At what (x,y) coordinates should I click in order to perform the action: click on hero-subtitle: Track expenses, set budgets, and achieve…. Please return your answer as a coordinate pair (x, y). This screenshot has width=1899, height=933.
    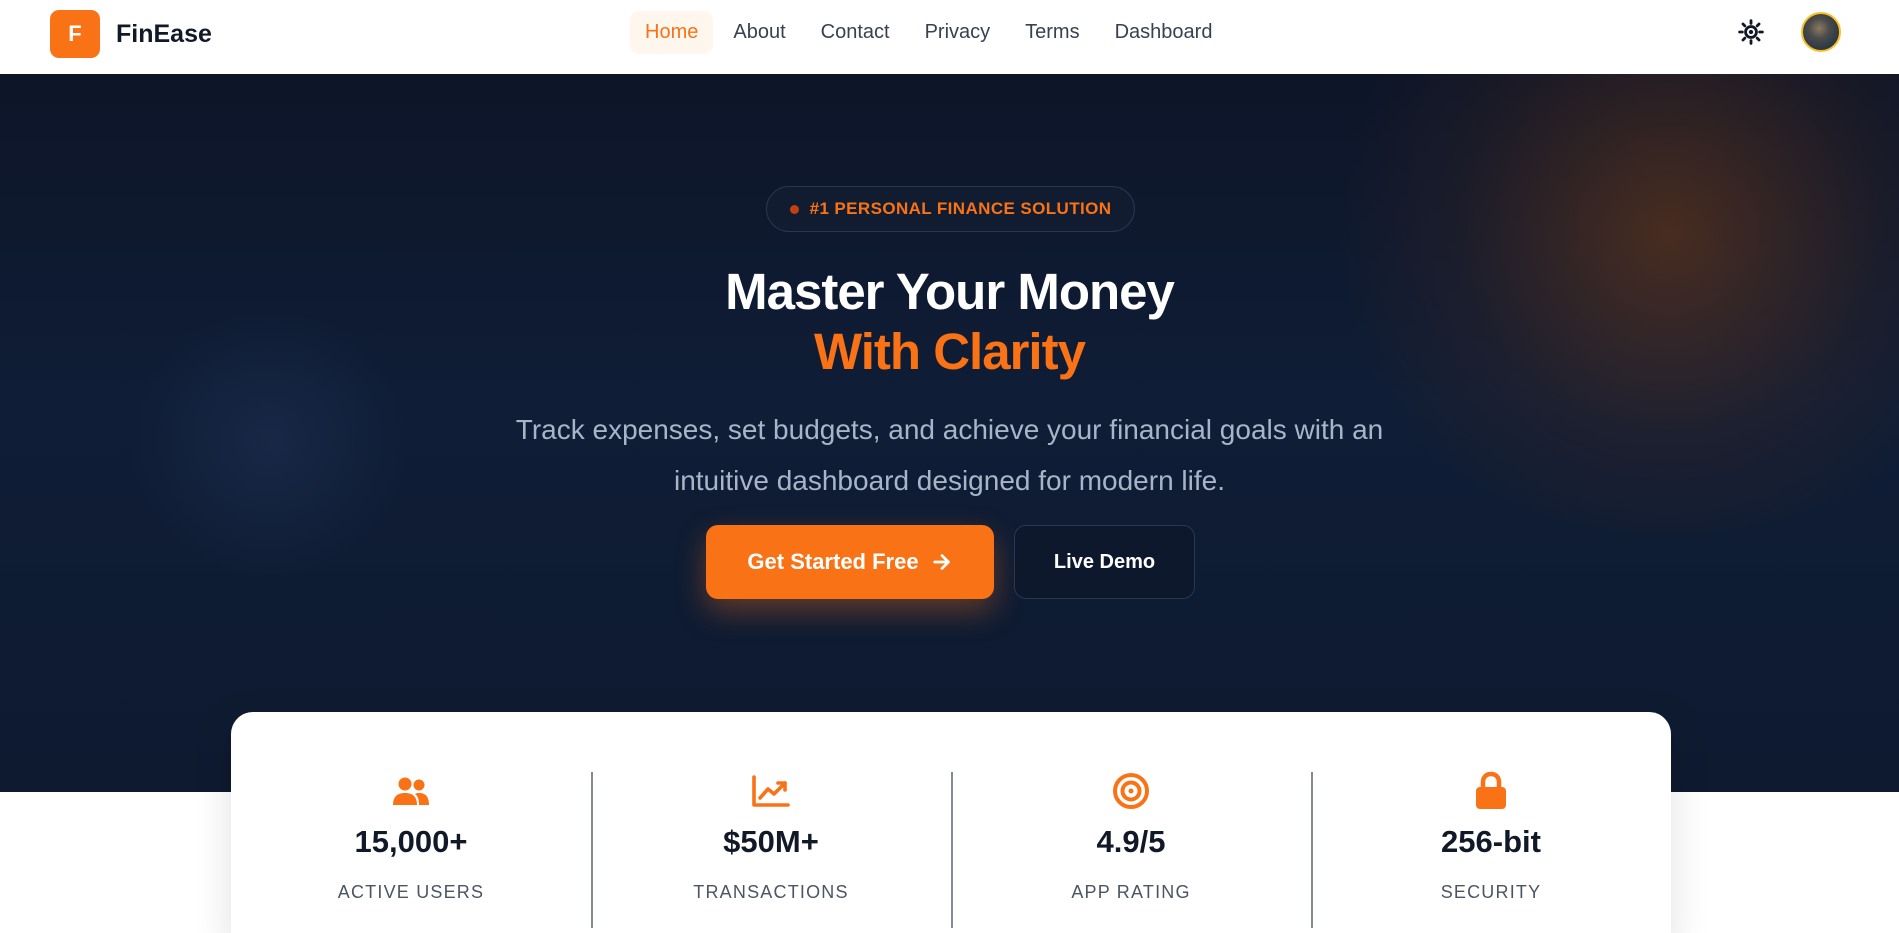
    Looking at the image, I should click on (949, 455).